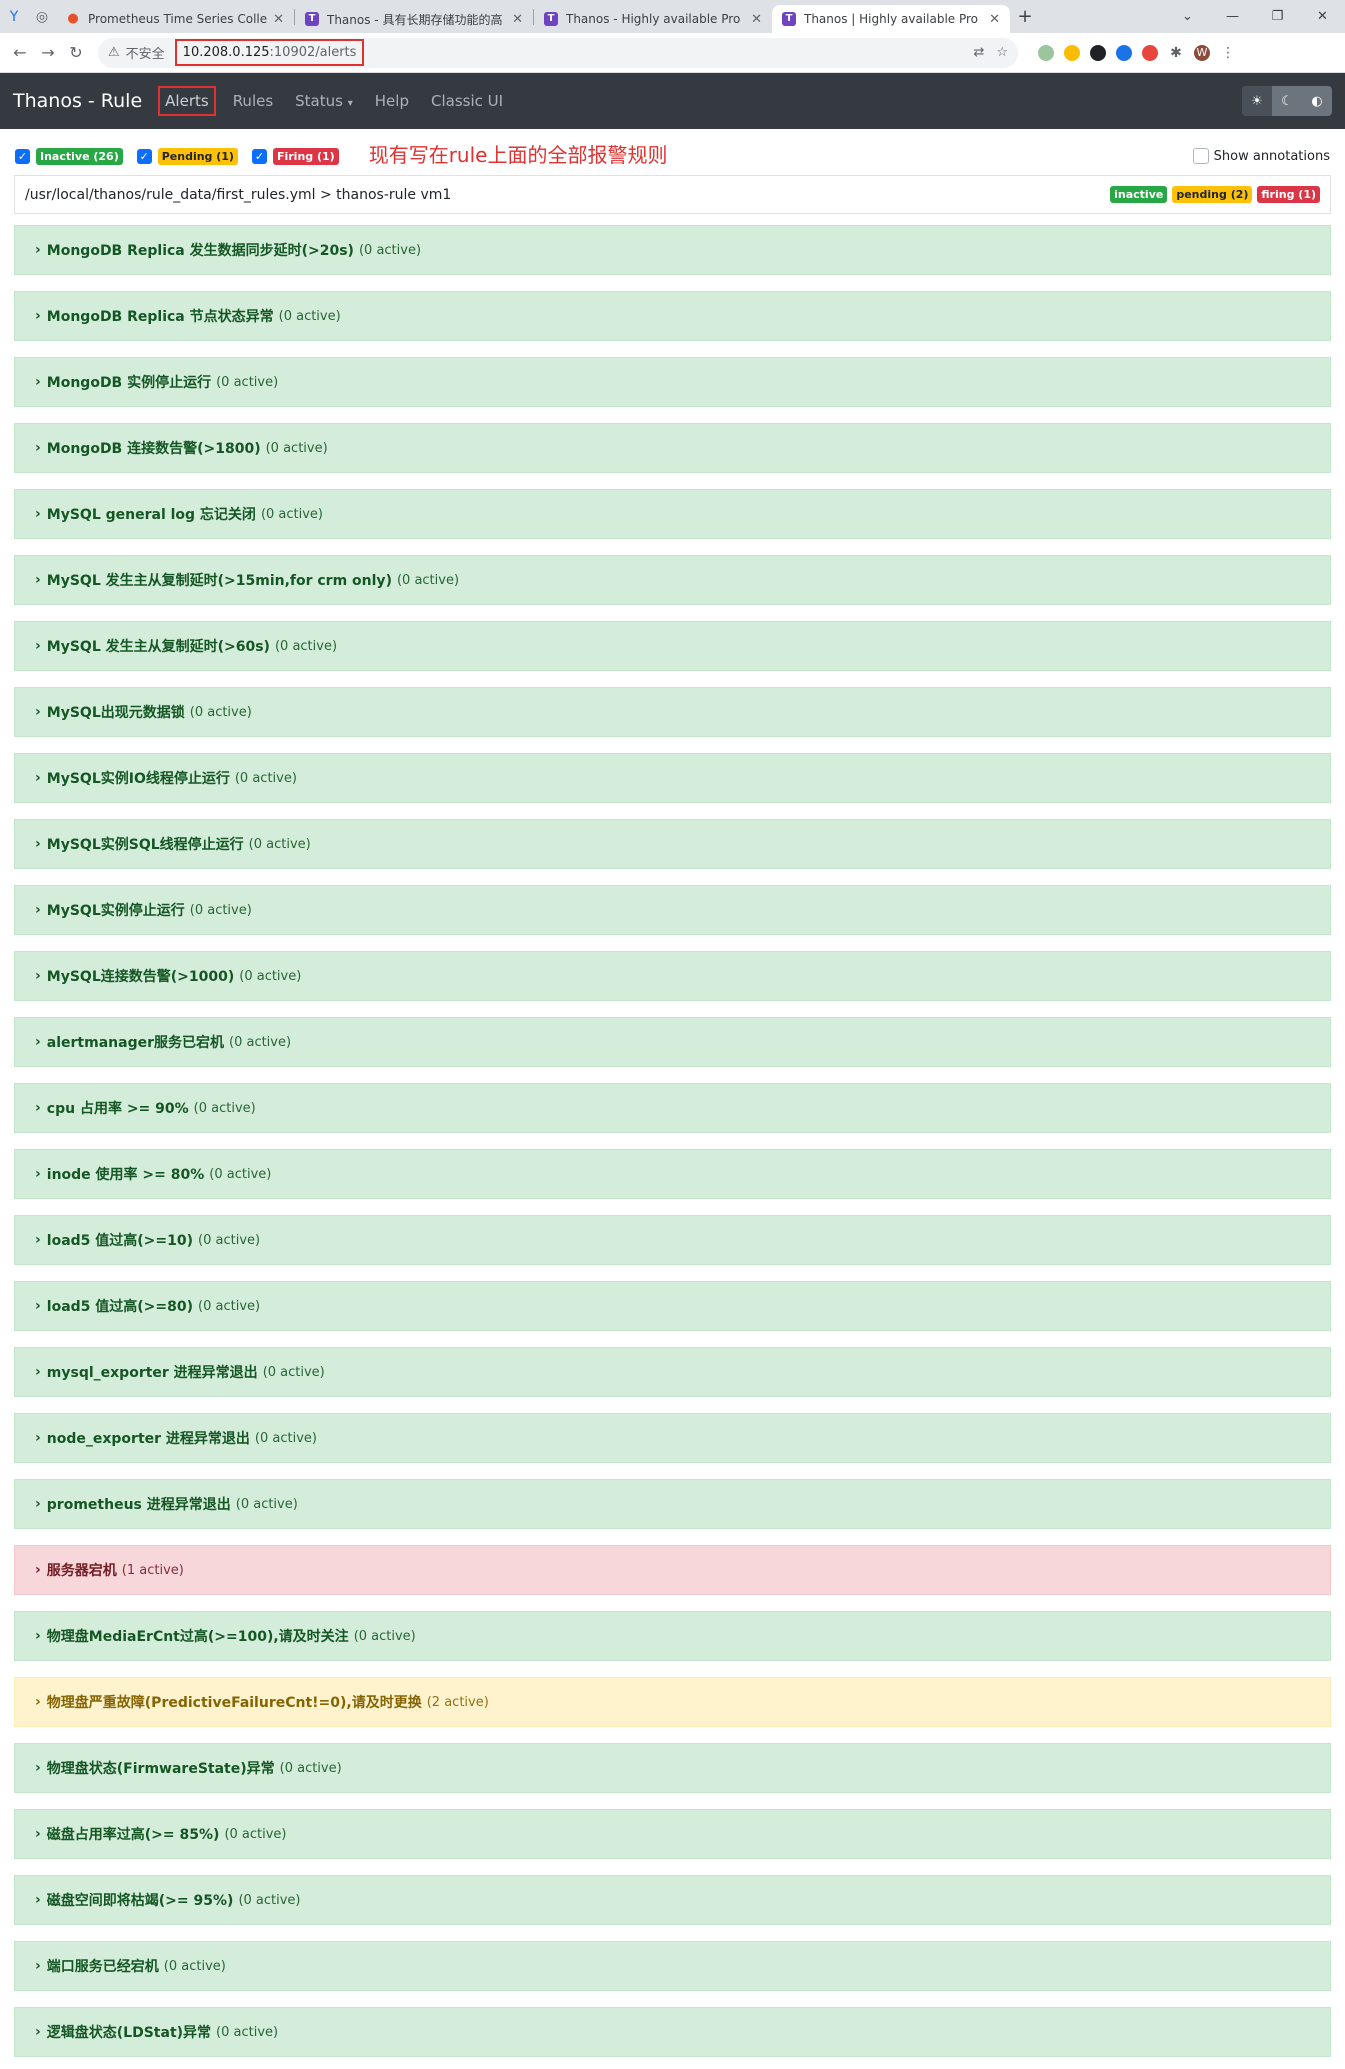 The width and height of the screenshot is (1345, 2069). What do you see at coordinates (672, 712) in the screenshot?
I see `alert-rule-row: › MySQL出现元数据锁 (0 active)` at bounding box center [672, 712].